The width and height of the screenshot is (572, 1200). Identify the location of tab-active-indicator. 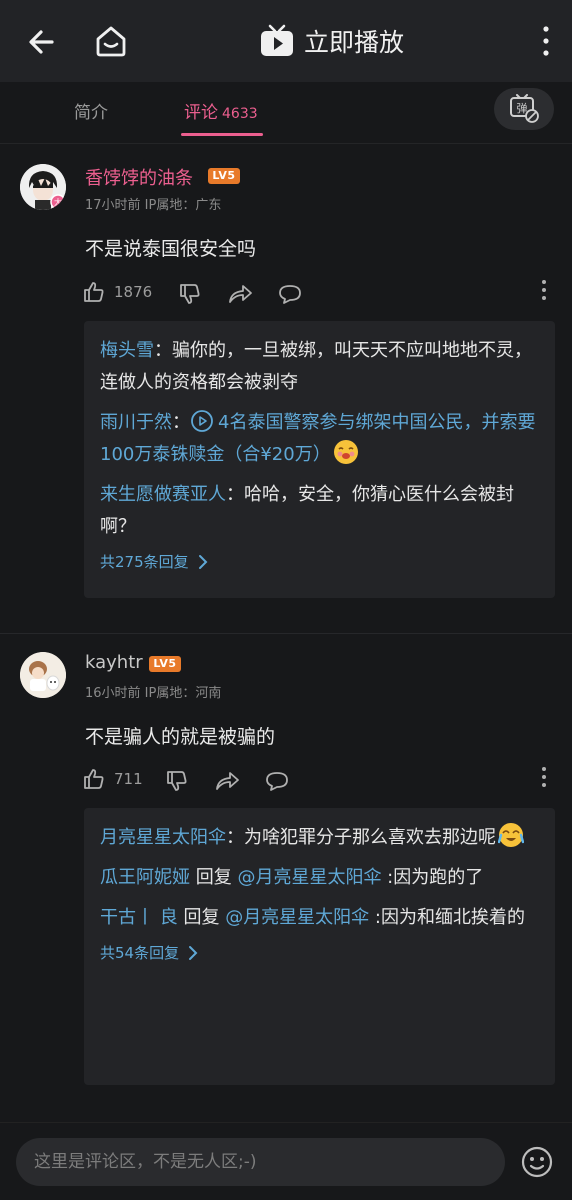
(222, 134).